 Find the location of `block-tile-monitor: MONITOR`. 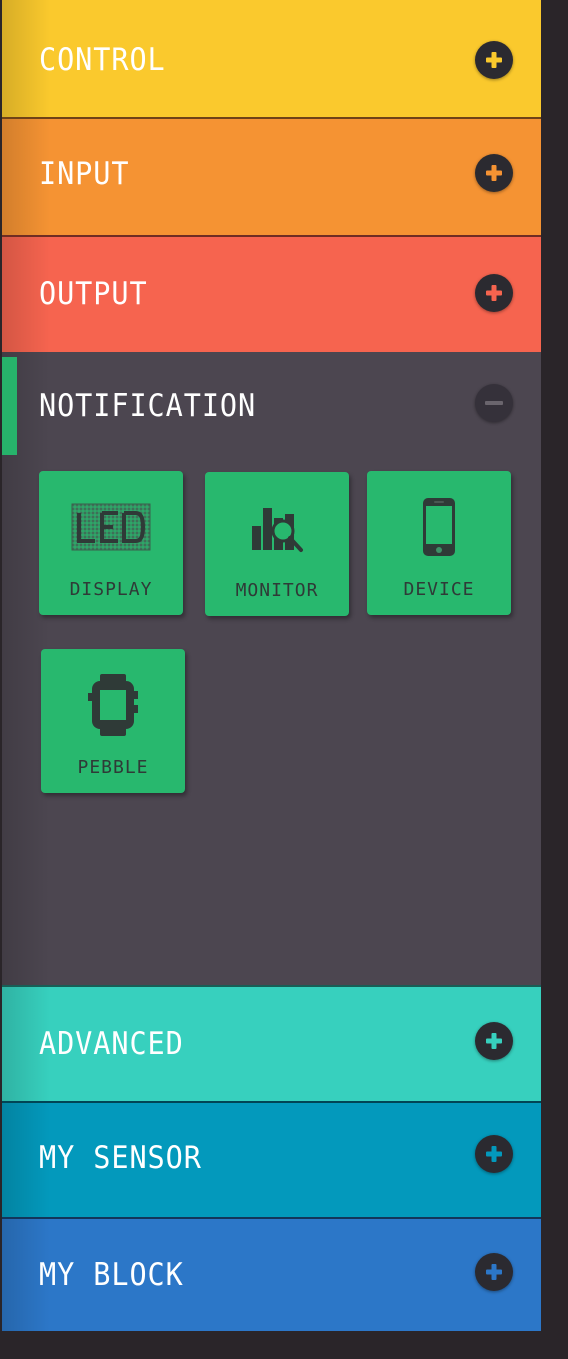

block-tile-monitor: MONITOR is located at coordinates (277, 544).